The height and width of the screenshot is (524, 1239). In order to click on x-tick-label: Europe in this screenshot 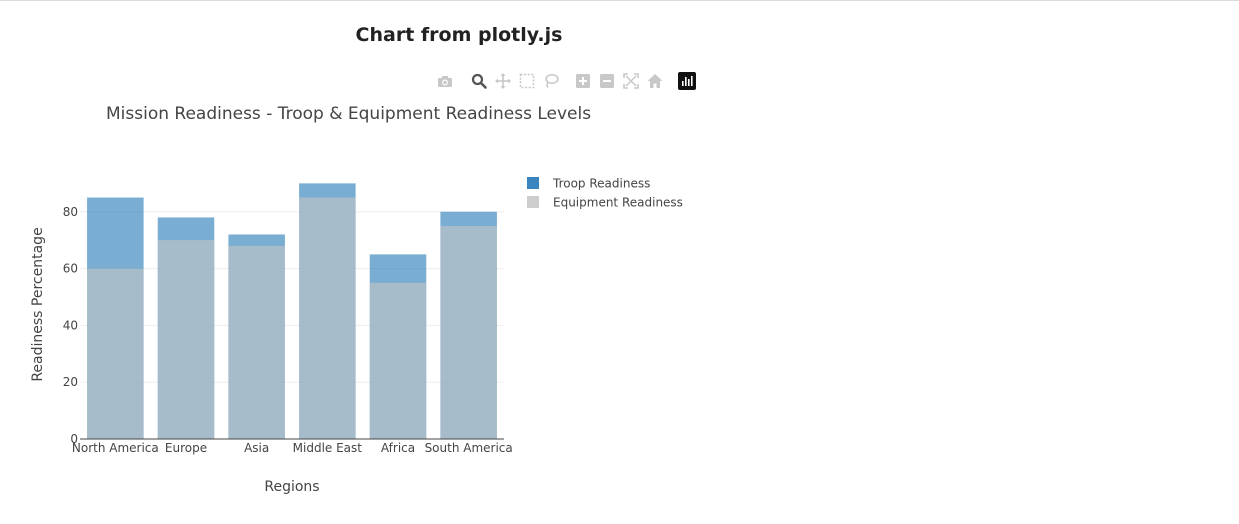, I will do `click(186, 448)`.